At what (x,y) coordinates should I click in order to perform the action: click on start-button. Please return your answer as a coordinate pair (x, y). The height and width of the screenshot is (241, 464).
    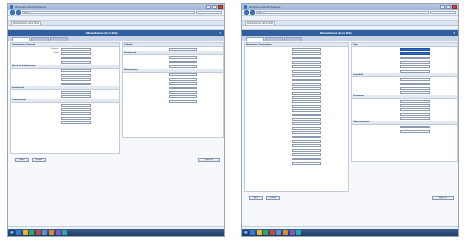
    Looking at the image, I should click on (12, 232).